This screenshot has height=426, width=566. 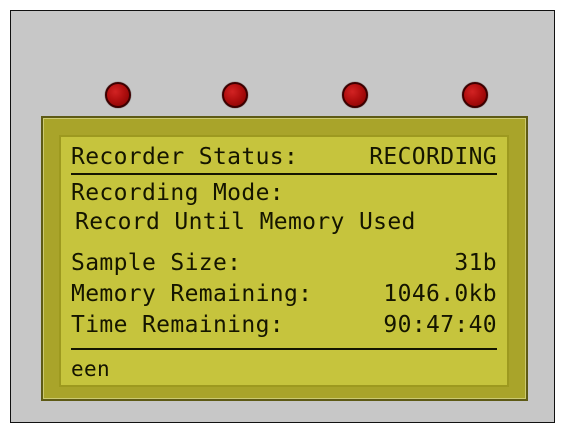 I want to click on lcd-footer-text: een, so click(x=90, y=369).